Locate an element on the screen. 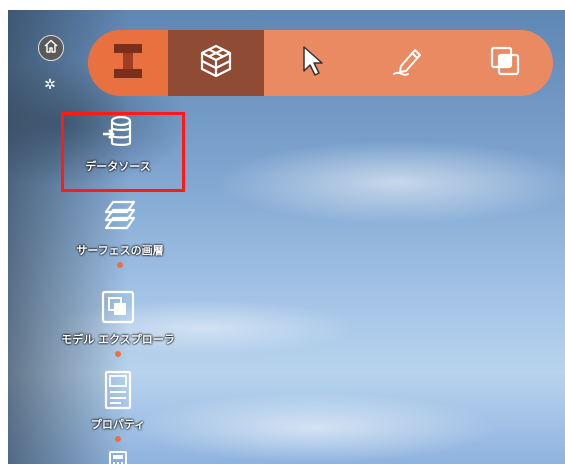 The image size is (565, 464). infraworks-logo-icon is located at coordinates (128, 63).